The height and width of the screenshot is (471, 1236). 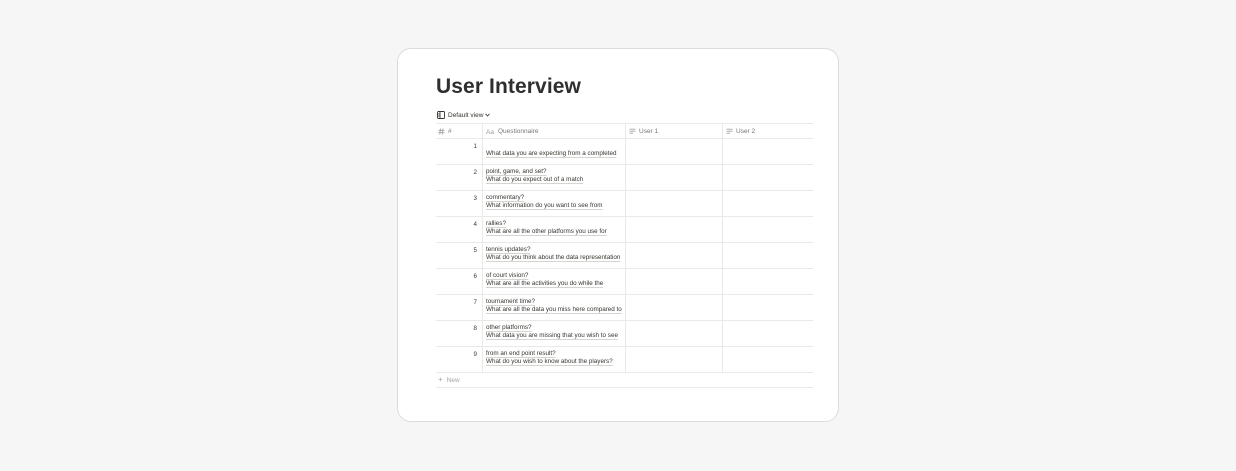 What do you see at coordinates (518, 131) in the screenshot?
I see `column-label: Questionnaire` at bounding box center [518, 131].